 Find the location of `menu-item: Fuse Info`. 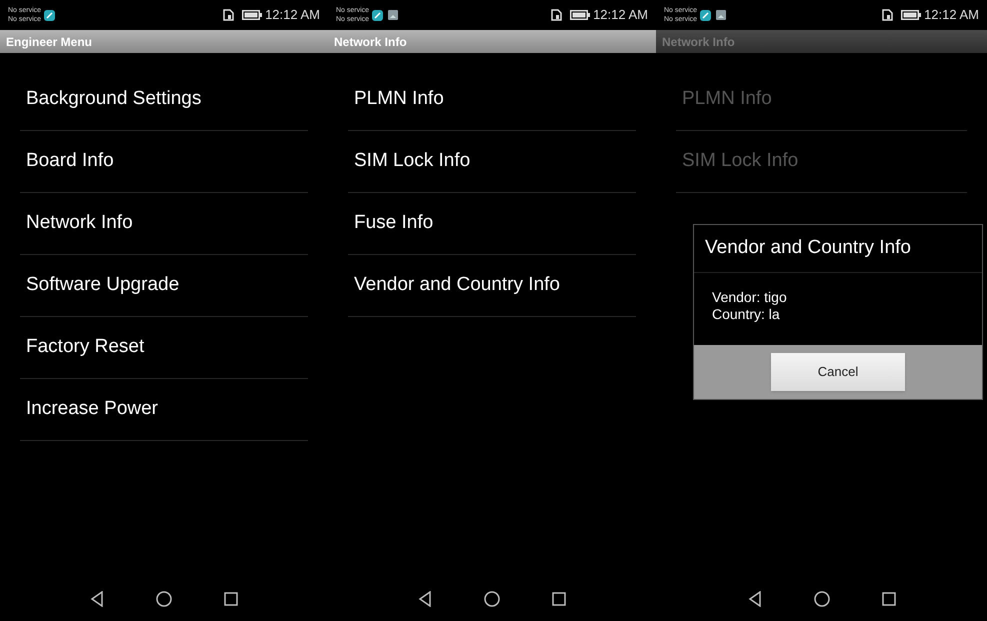

menu-item: Fuse Info is located at coordinates (492, 224).